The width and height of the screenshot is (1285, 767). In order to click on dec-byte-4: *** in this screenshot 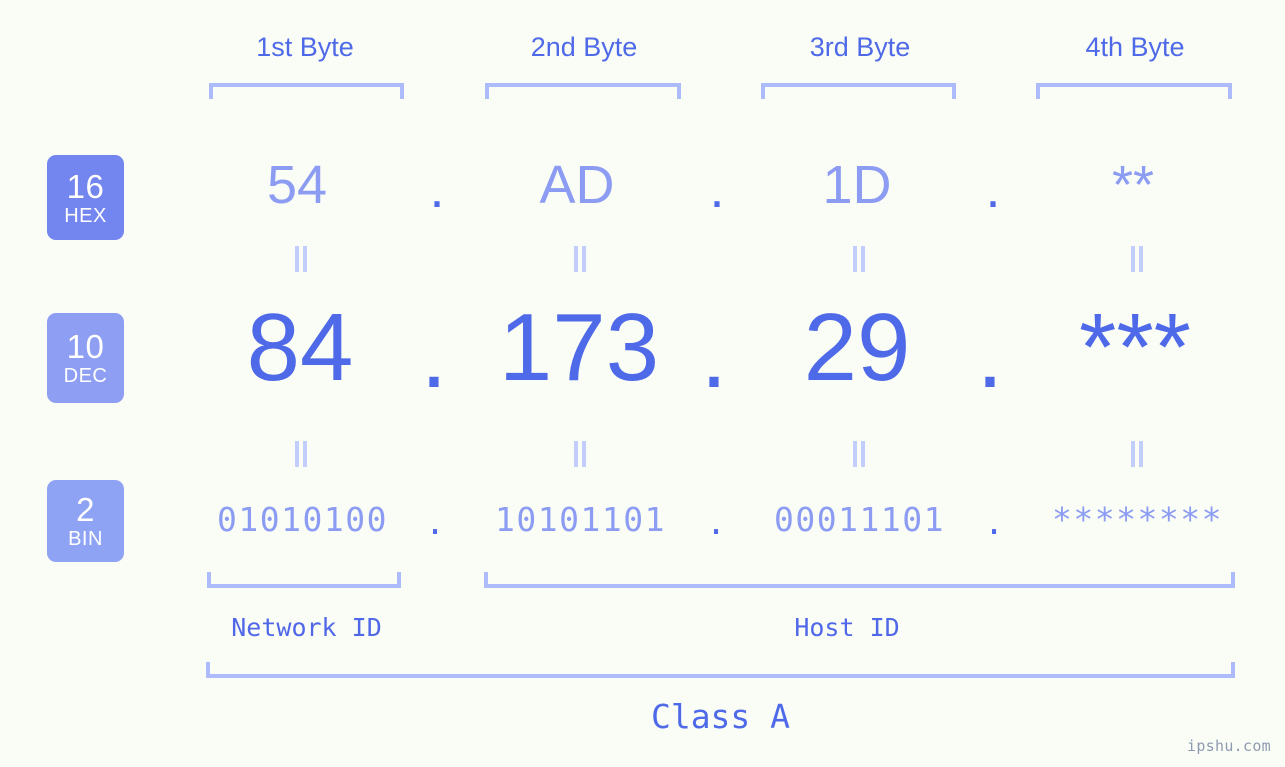, I will do `click(1135, 347)`.